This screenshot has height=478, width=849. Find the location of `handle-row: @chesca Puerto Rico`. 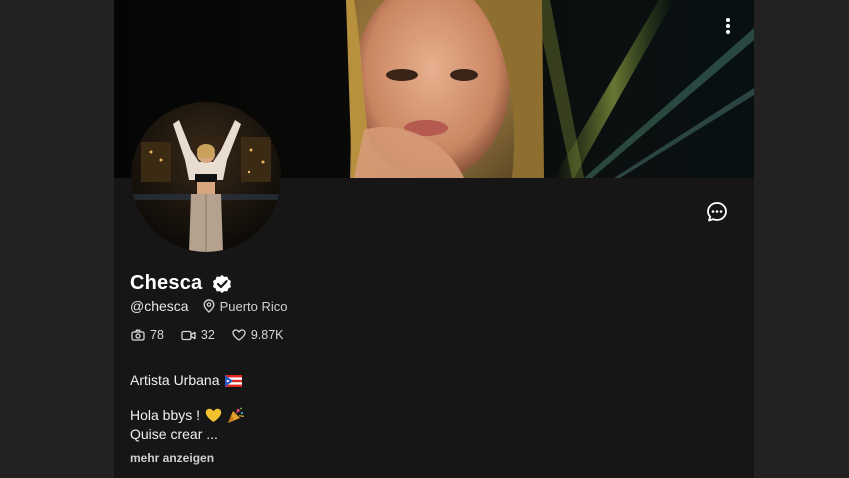

handle-row: @chesca Puerto Rico is located at coordinates (209, 306).